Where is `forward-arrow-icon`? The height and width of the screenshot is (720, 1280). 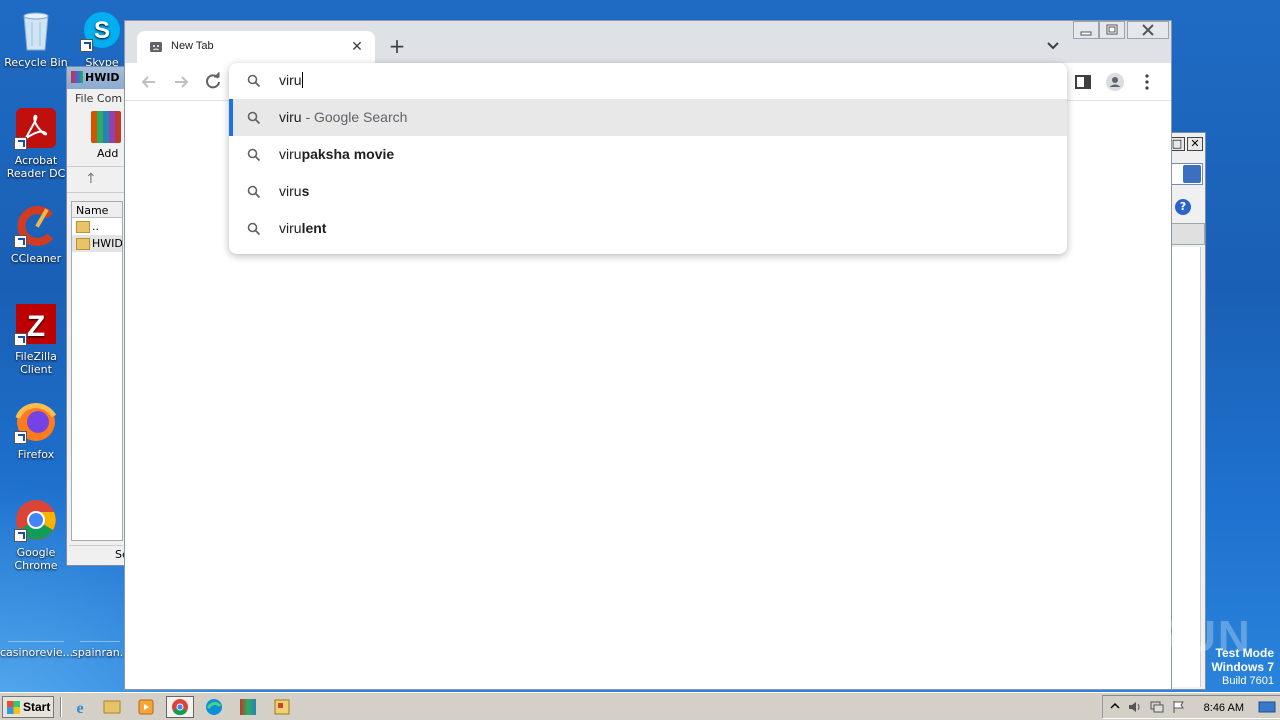 forward-arrow-icon is located at coordinates (181, 82).